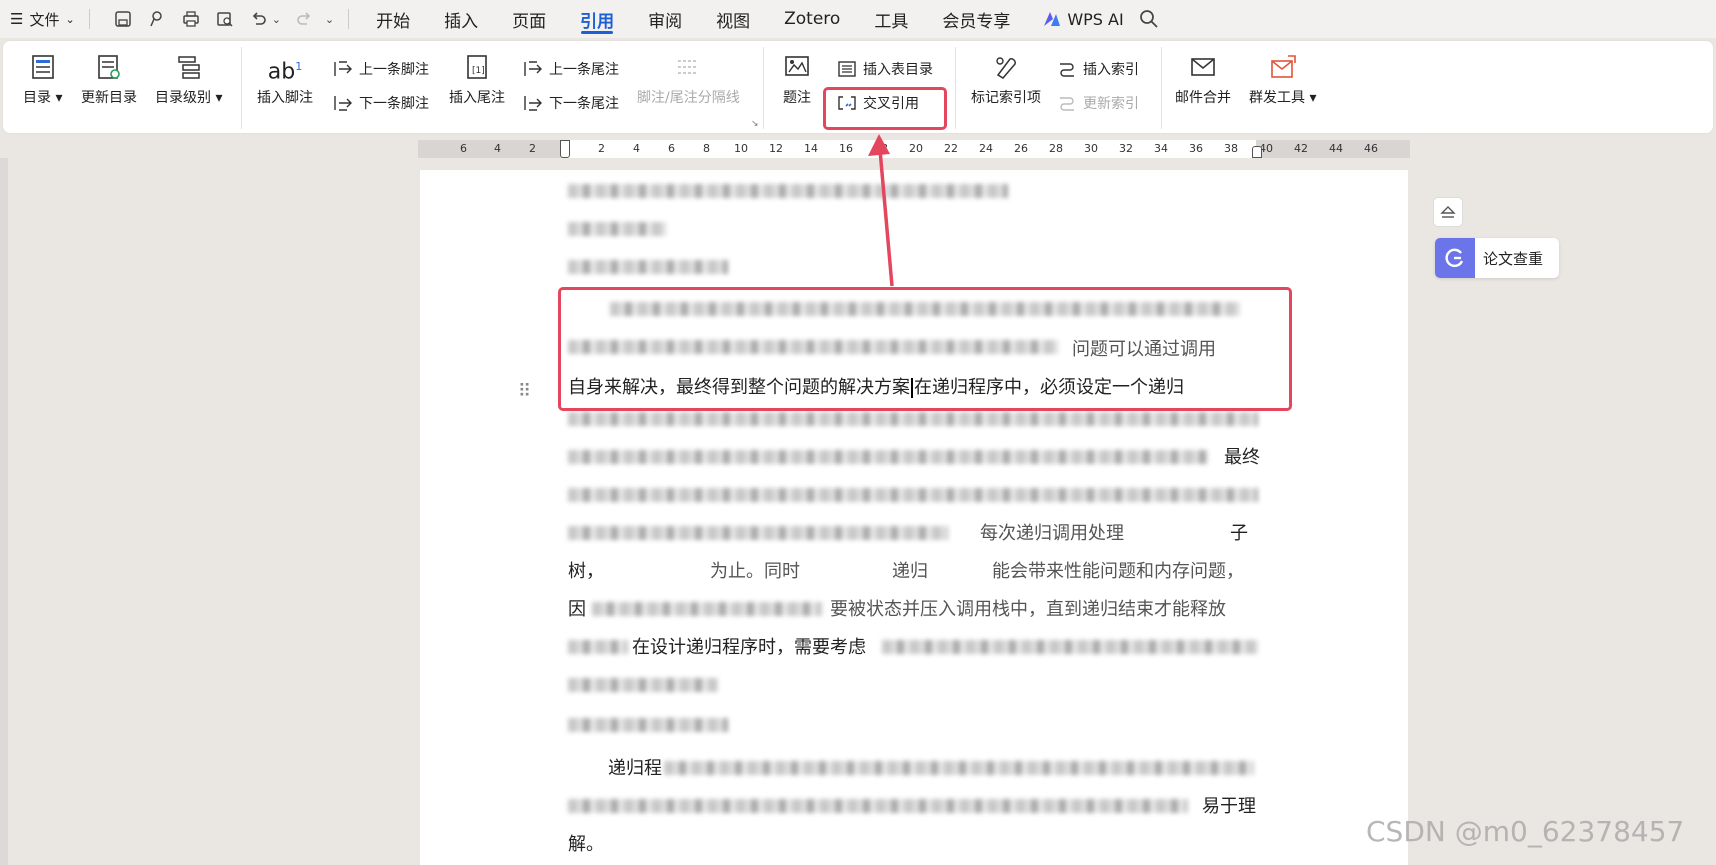 The image size is (1716, 865). What do you see at coordinates (1006, 98) in the screenshot?
I see `mark-index-label: 标记索引项` at bounding box center [1006, 98].